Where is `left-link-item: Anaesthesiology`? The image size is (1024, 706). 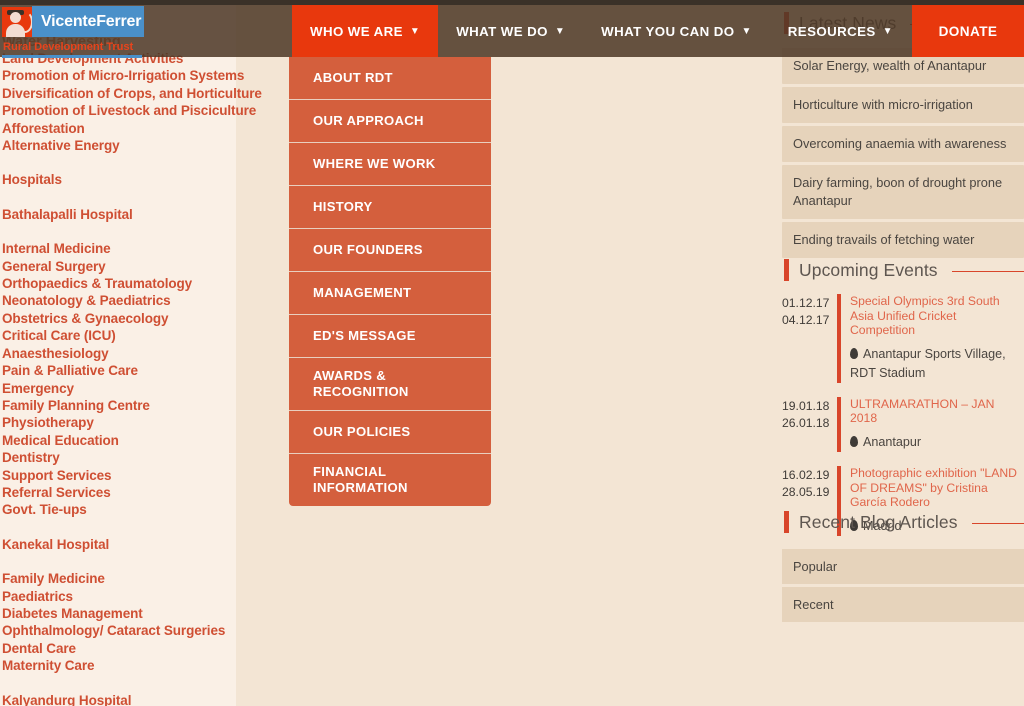 left-link-item: Anaesthesiology is located at coordinates (118, 353).